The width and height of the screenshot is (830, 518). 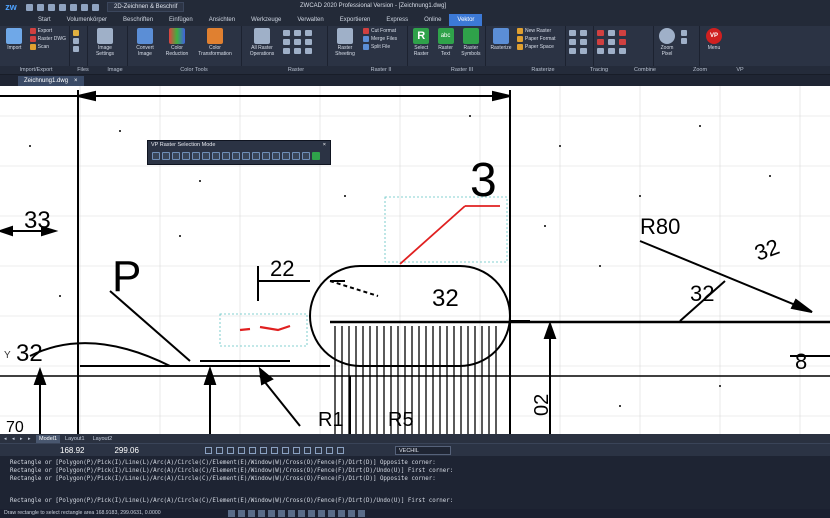 I want to click on window-select-icon, so click(x=226, y=156).